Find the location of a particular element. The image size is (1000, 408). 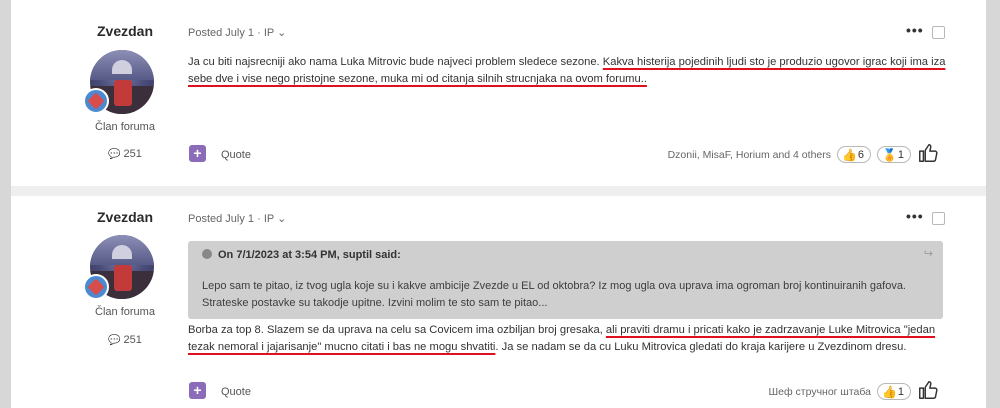

reactors-list: Dzonii, MisaF, Horium and 4 others is located at coordinates (731, 155).